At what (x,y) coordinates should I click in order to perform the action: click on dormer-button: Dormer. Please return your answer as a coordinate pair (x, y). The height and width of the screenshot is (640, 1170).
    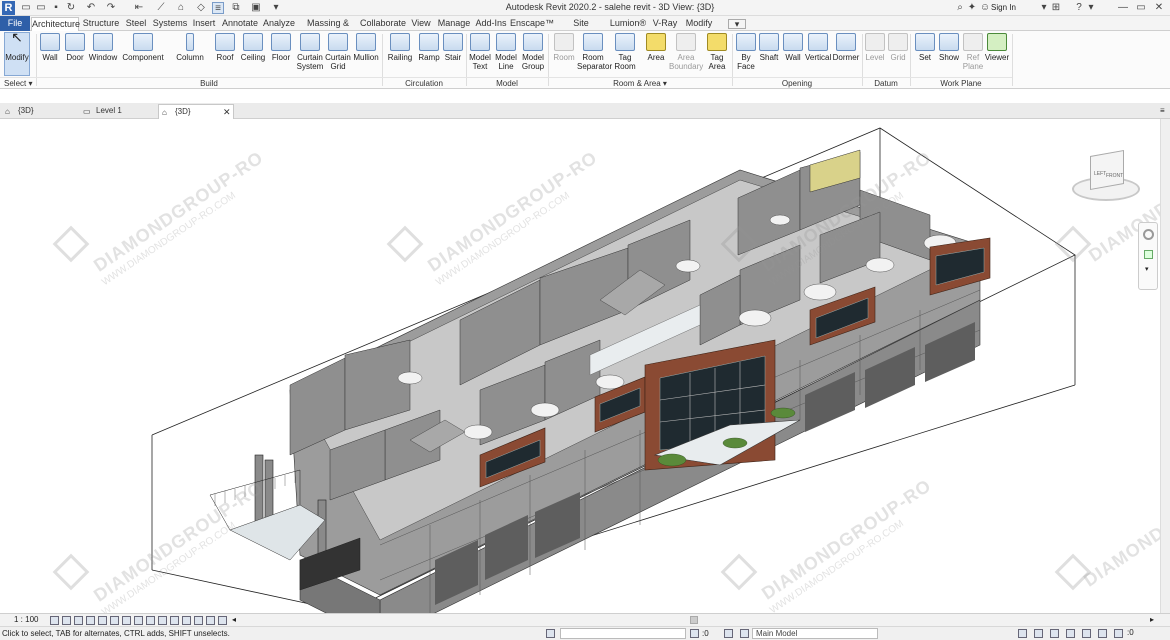
    Looking at the image, I should click on (846, 47).